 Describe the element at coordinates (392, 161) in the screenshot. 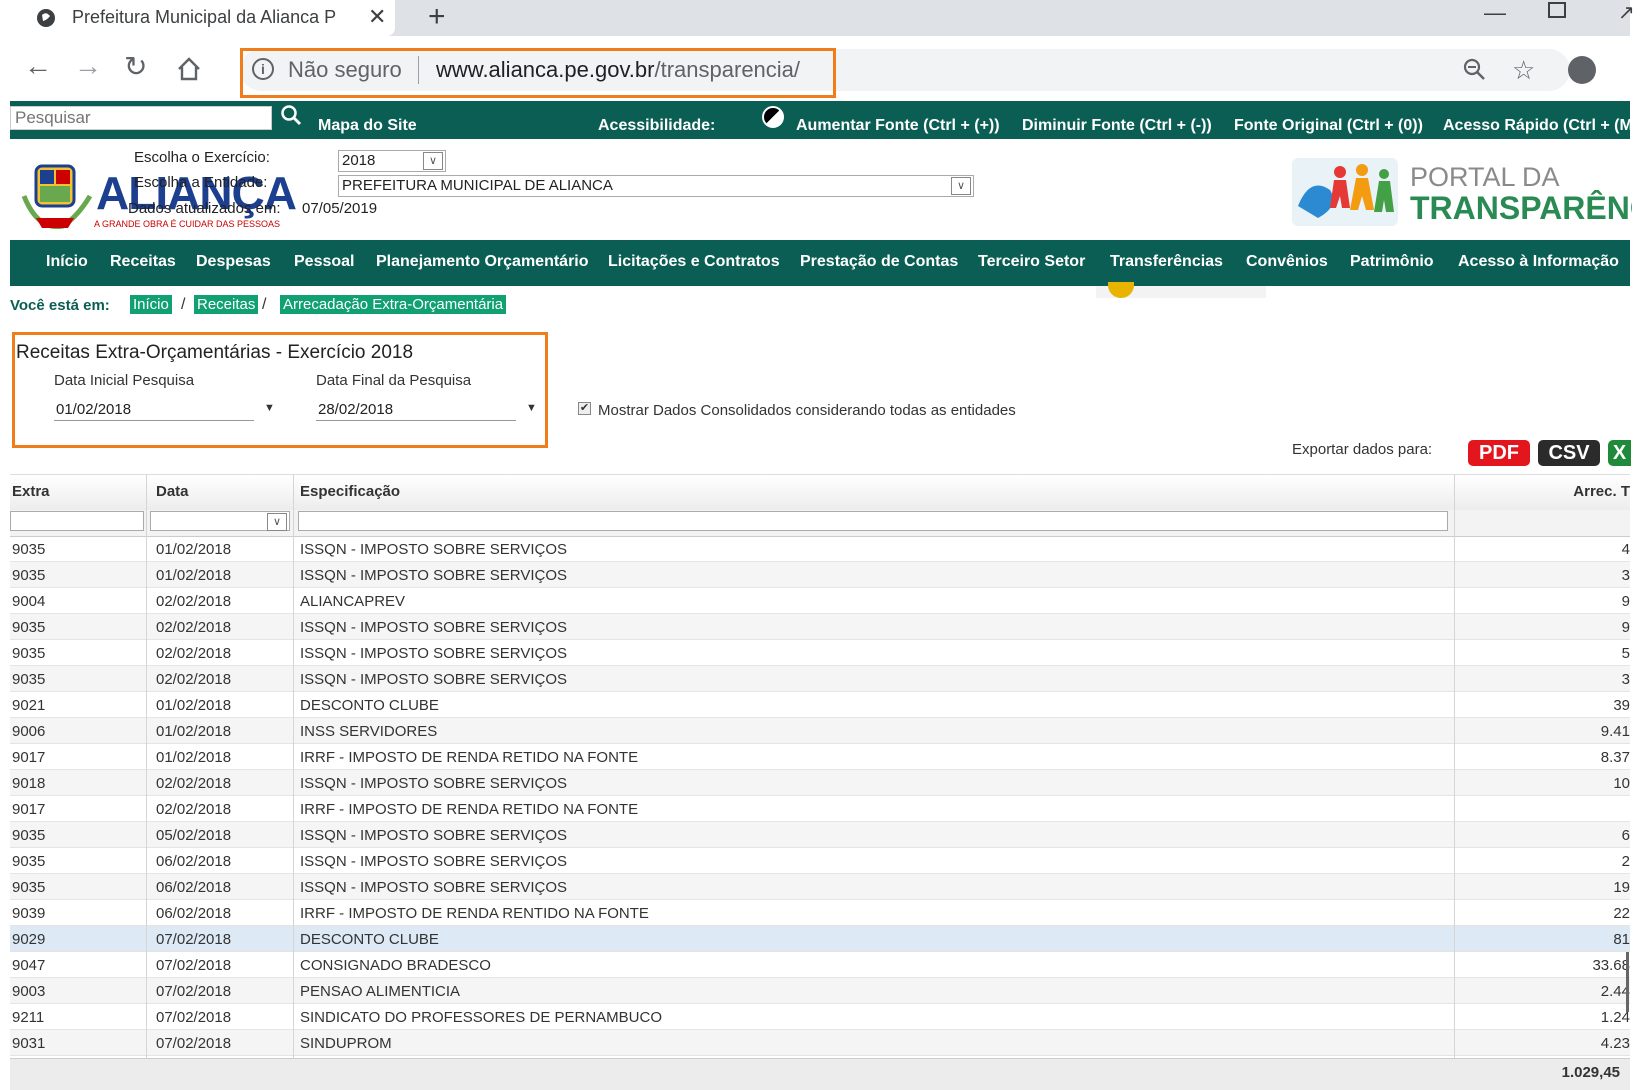

I see `exercise-select: 2018 ∨` at that location.